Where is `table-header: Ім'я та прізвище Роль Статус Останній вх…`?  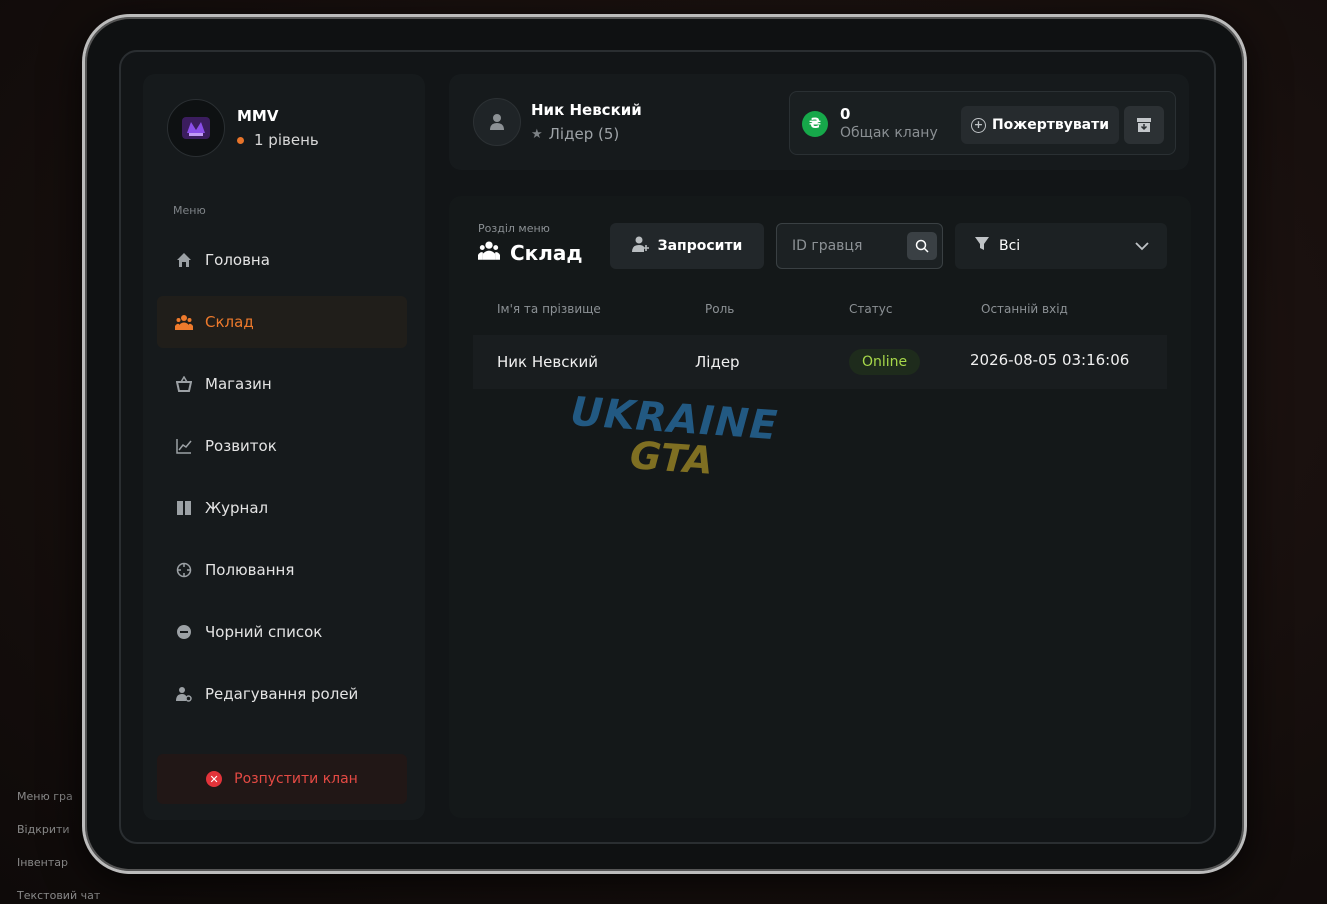
table-header: Ім'я та прізвище Роль Статус Останній вх… is located at coordinates (820, 312).